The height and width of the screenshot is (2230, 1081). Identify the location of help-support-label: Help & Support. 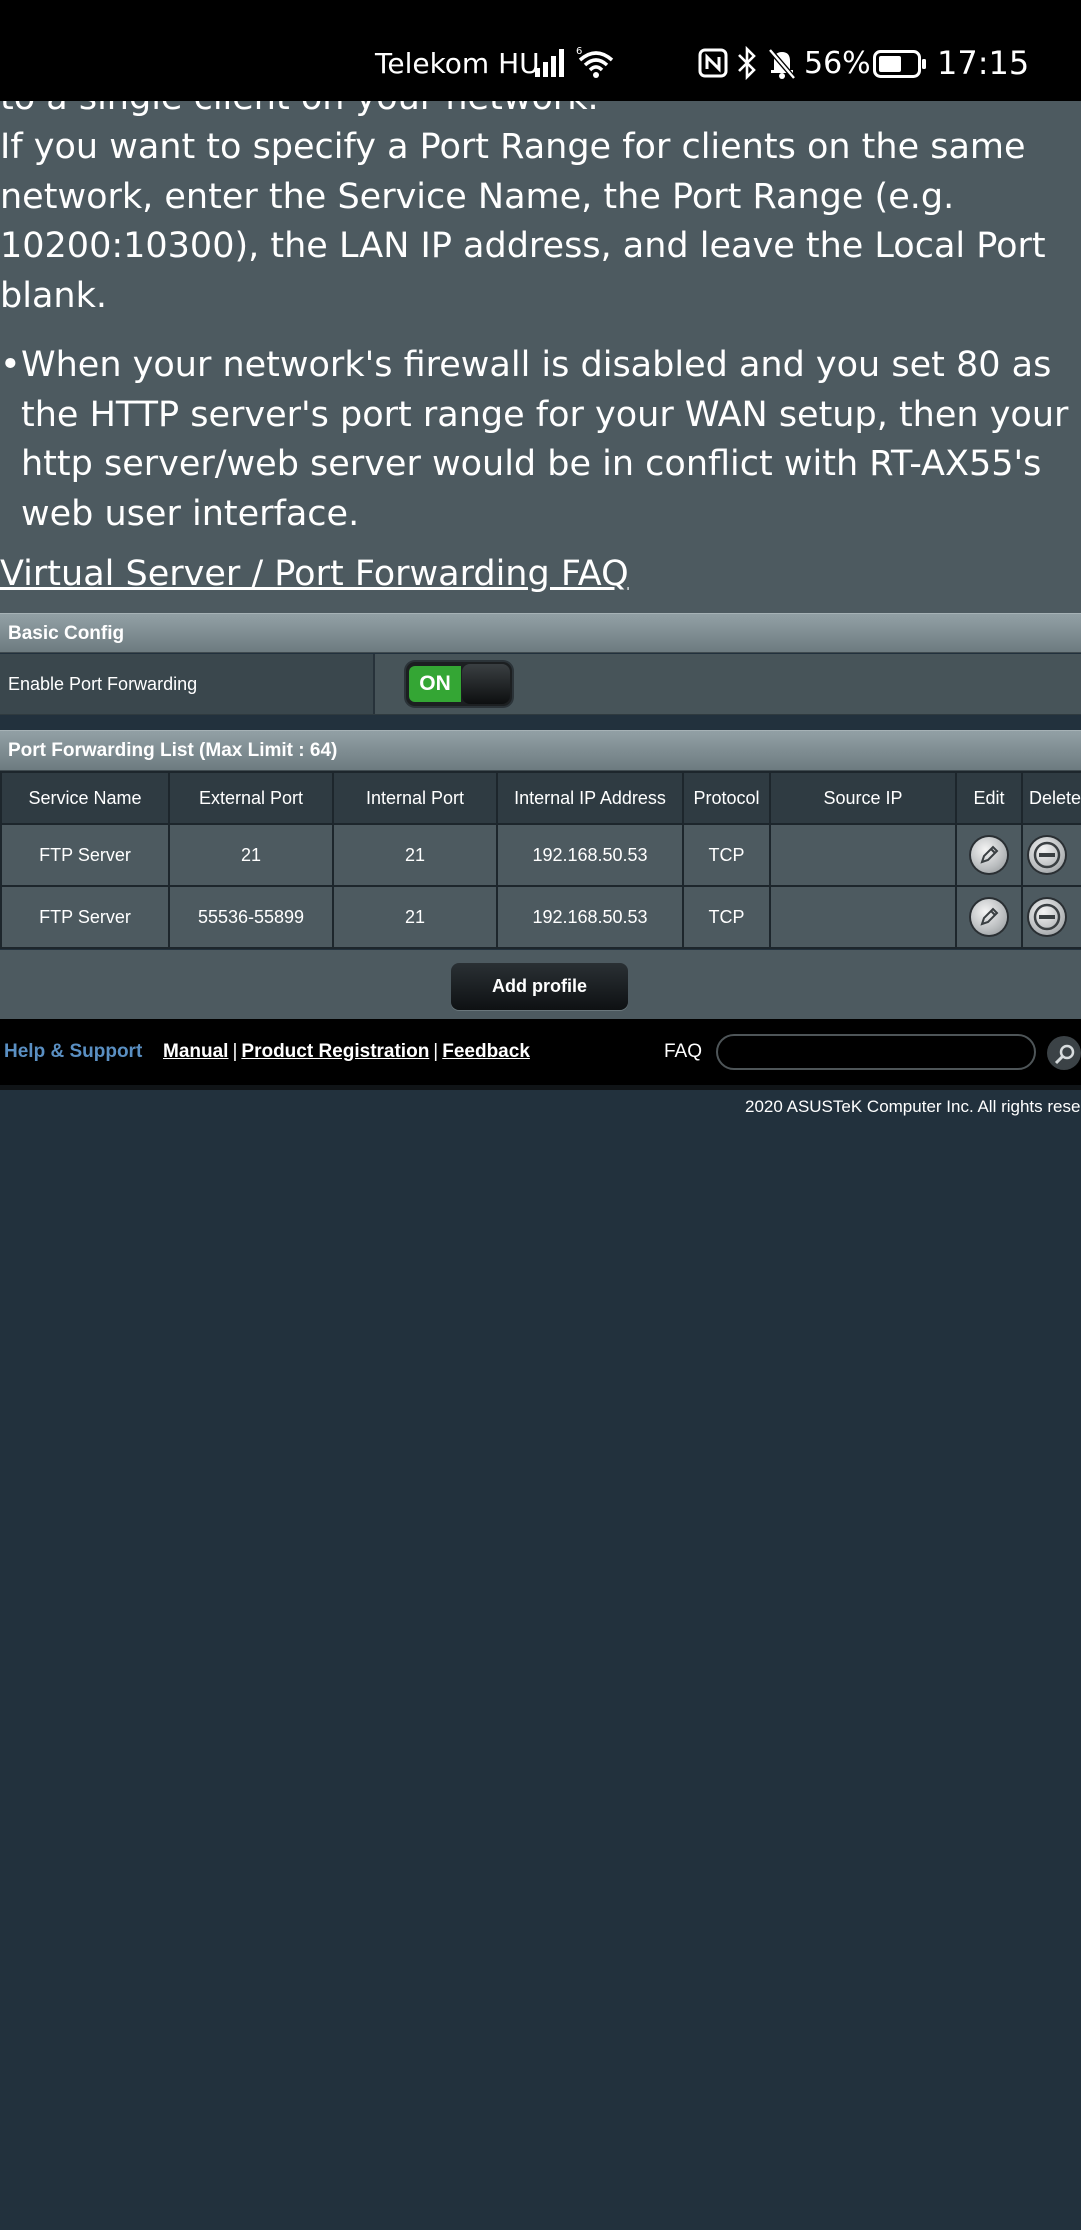
(73, 1051).